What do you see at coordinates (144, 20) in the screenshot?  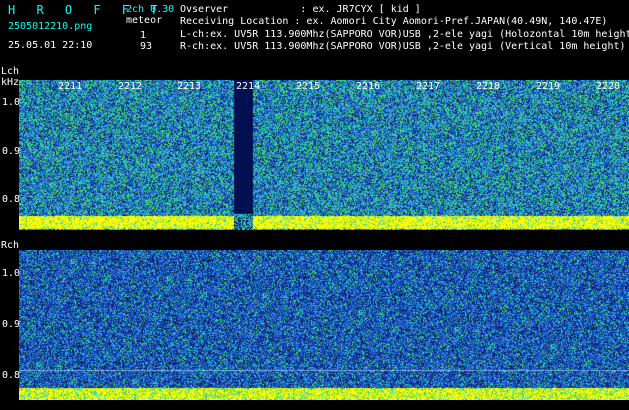 I see `mode-label: meteor` at bounding box center [144, 20].